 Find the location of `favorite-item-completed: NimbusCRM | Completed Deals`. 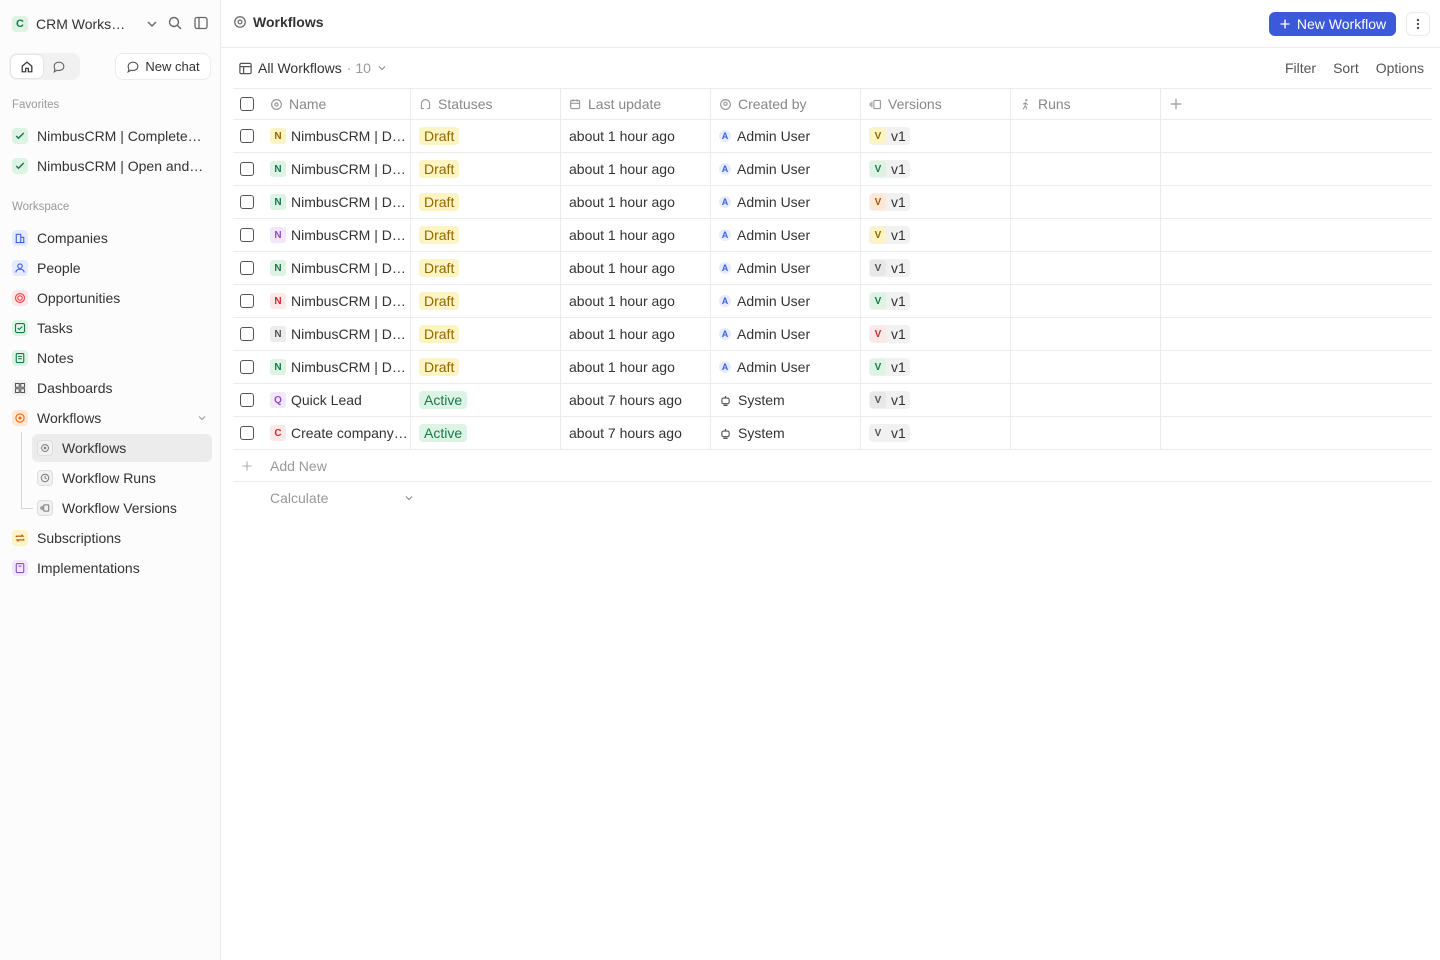

favorite-item-completed: NimbusCRM | Completed Deals is located at coordinates (110, 136).